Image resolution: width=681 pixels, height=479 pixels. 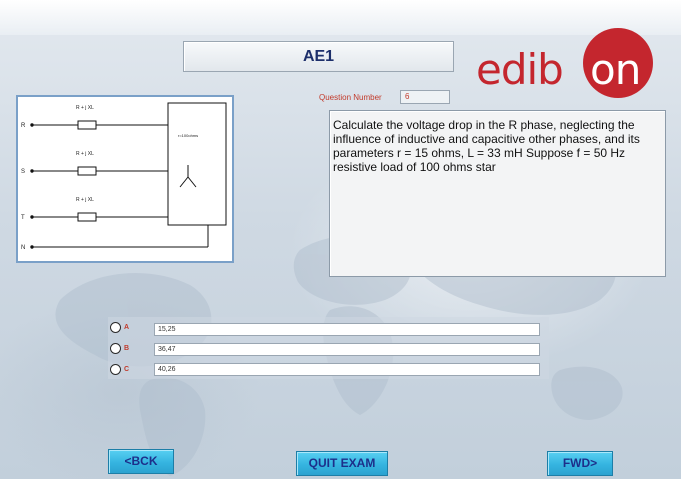 I want to click on option-a: A, so click(x=119, y=327).